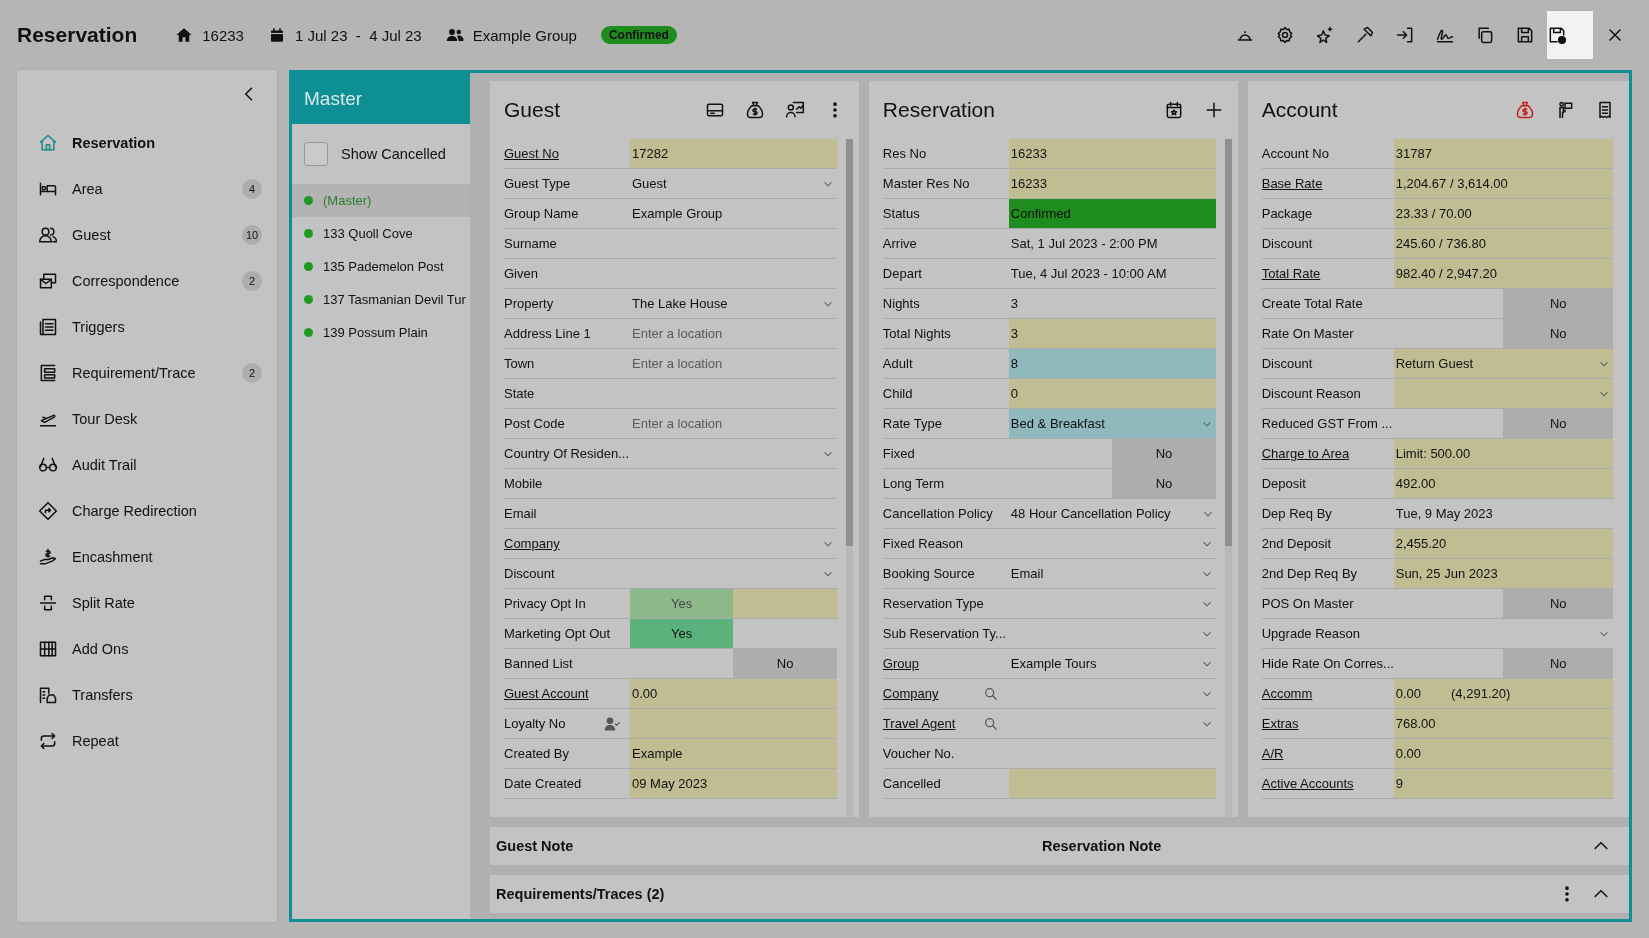 The height and width of the screenshot is (938, 1649). Describe the element at coordinates (381, 154) in the screenshot. I see `show-cancelled-checkbox: Show Cancelled` at that location.